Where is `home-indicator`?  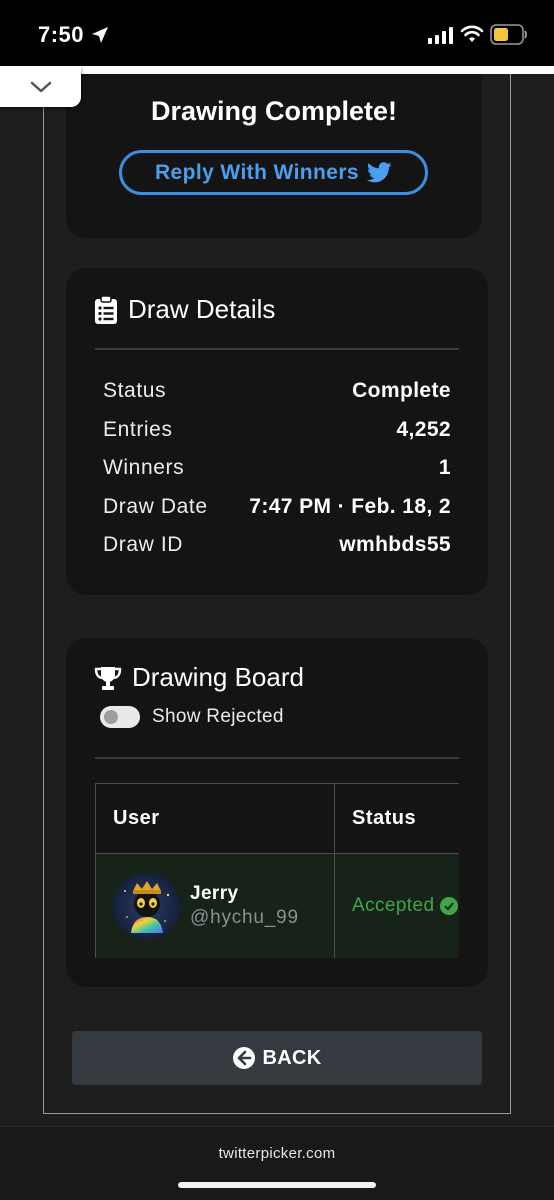 home-indicator is located at coordinates (277, 1185).